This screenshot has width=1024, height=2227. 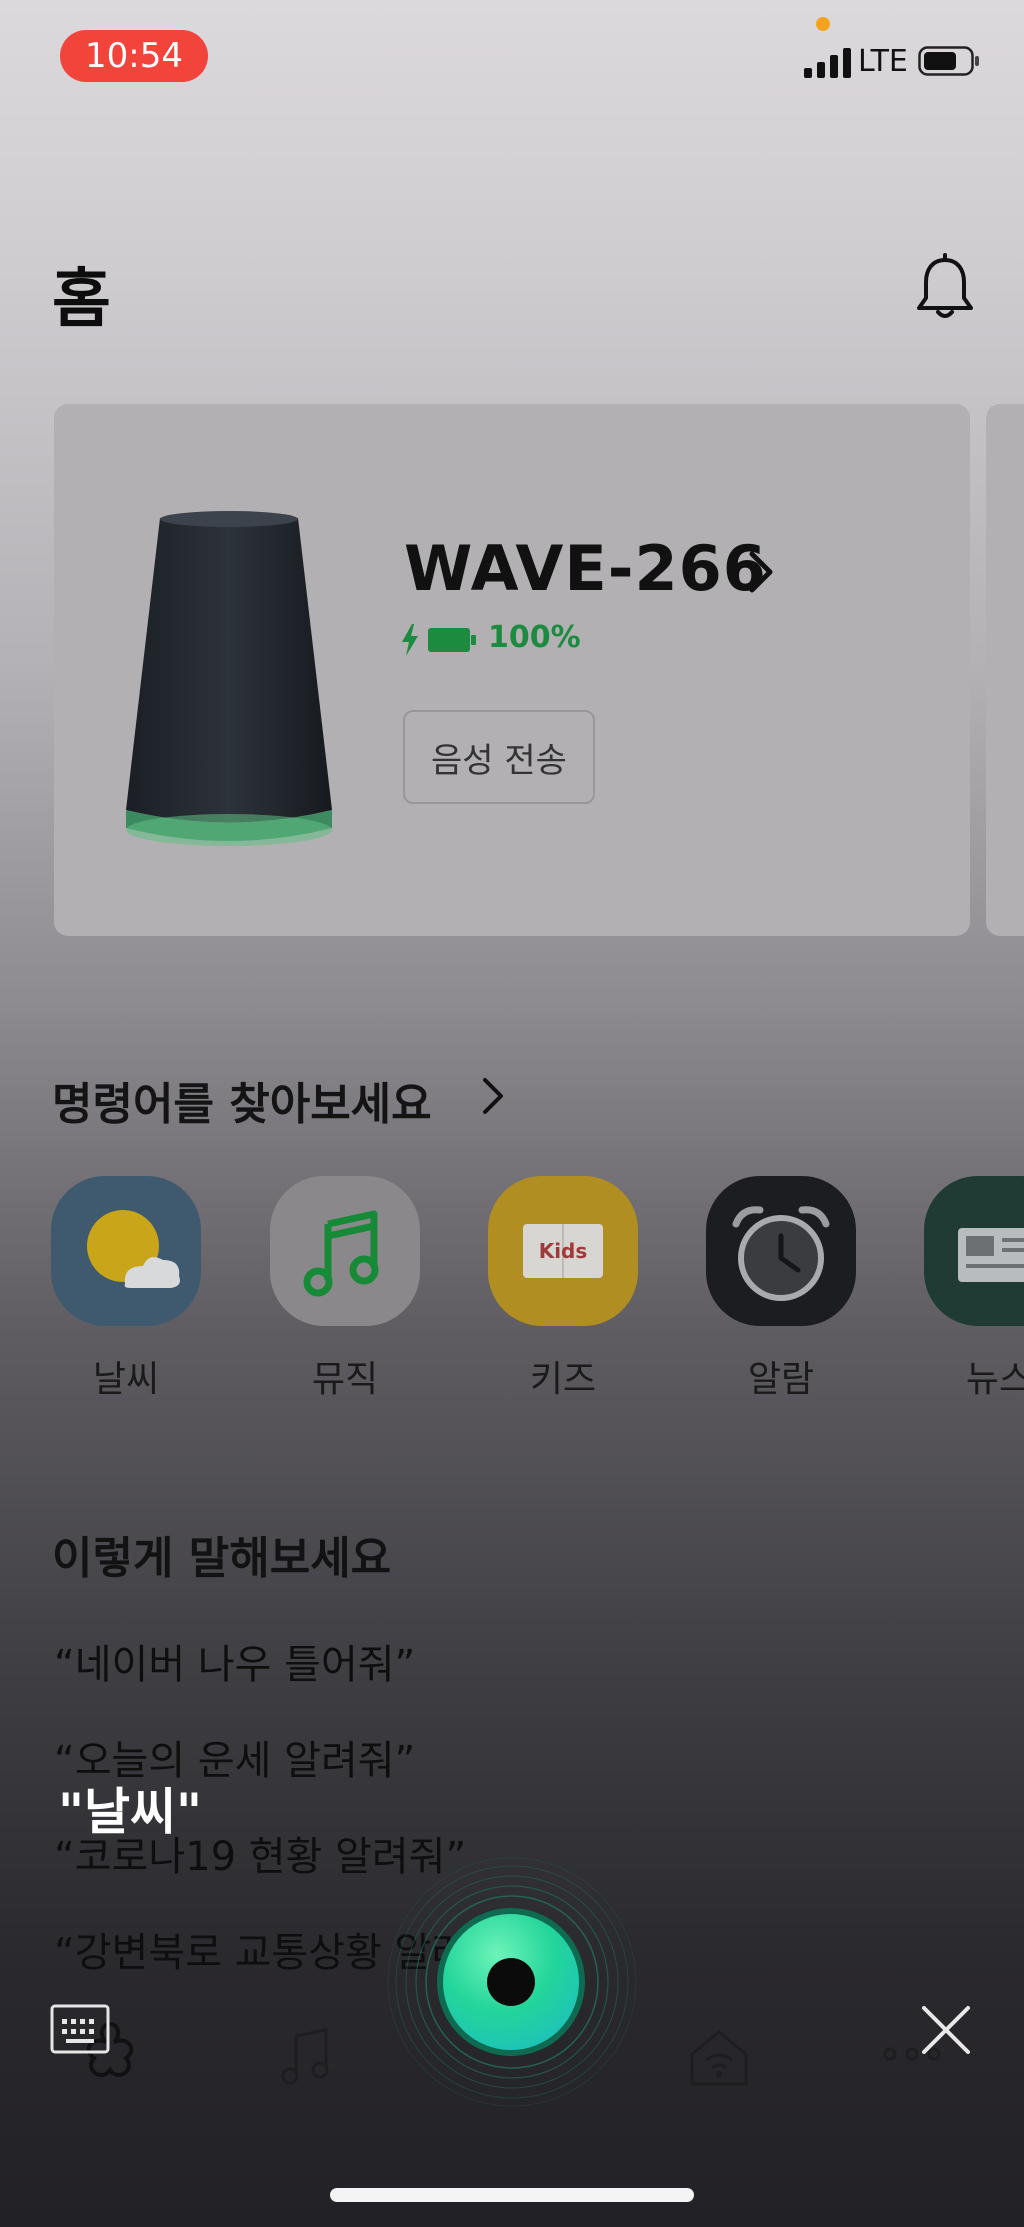 I want to click on command-kids: Kids 키즈, so click(x=563, y=1289).